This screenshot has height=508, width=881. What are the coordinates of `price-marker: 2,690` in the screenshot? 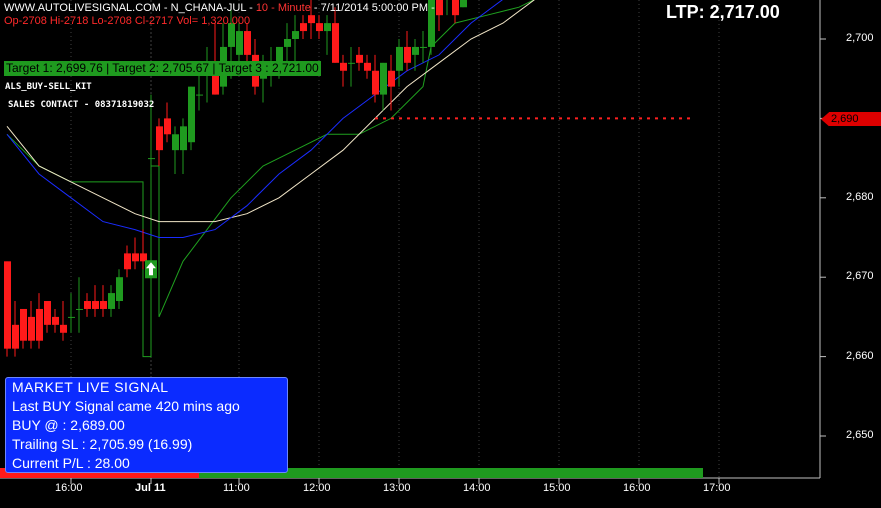 It's located at (855, 119).